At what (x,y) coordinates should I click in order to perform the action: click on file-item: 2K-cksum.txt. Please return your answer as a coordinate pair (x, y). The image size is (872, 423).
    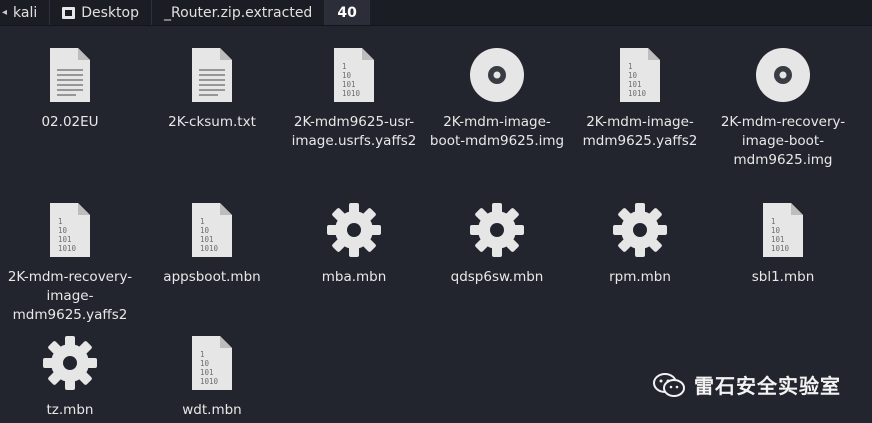
    Looking at the image, I should click on (212, 87).